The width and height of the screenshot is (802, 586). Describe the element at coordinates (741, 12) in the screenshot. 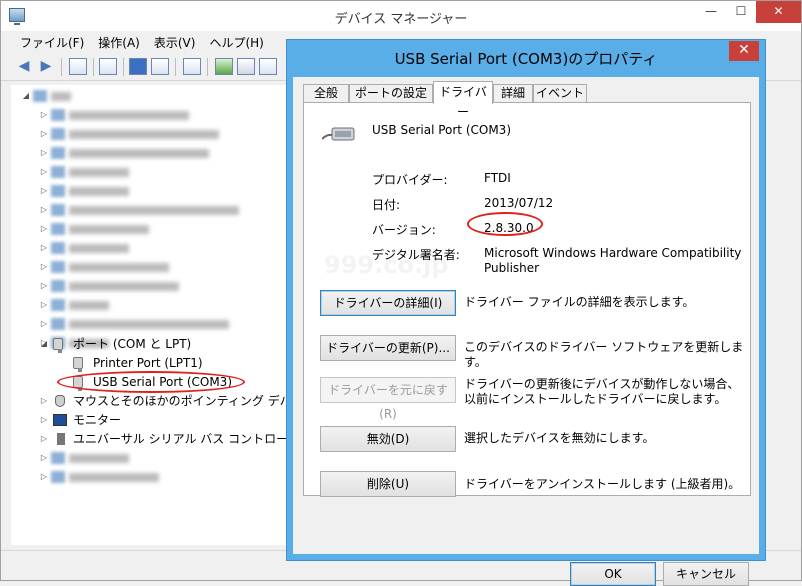

I see `maximize-icon: ☐` at that location.